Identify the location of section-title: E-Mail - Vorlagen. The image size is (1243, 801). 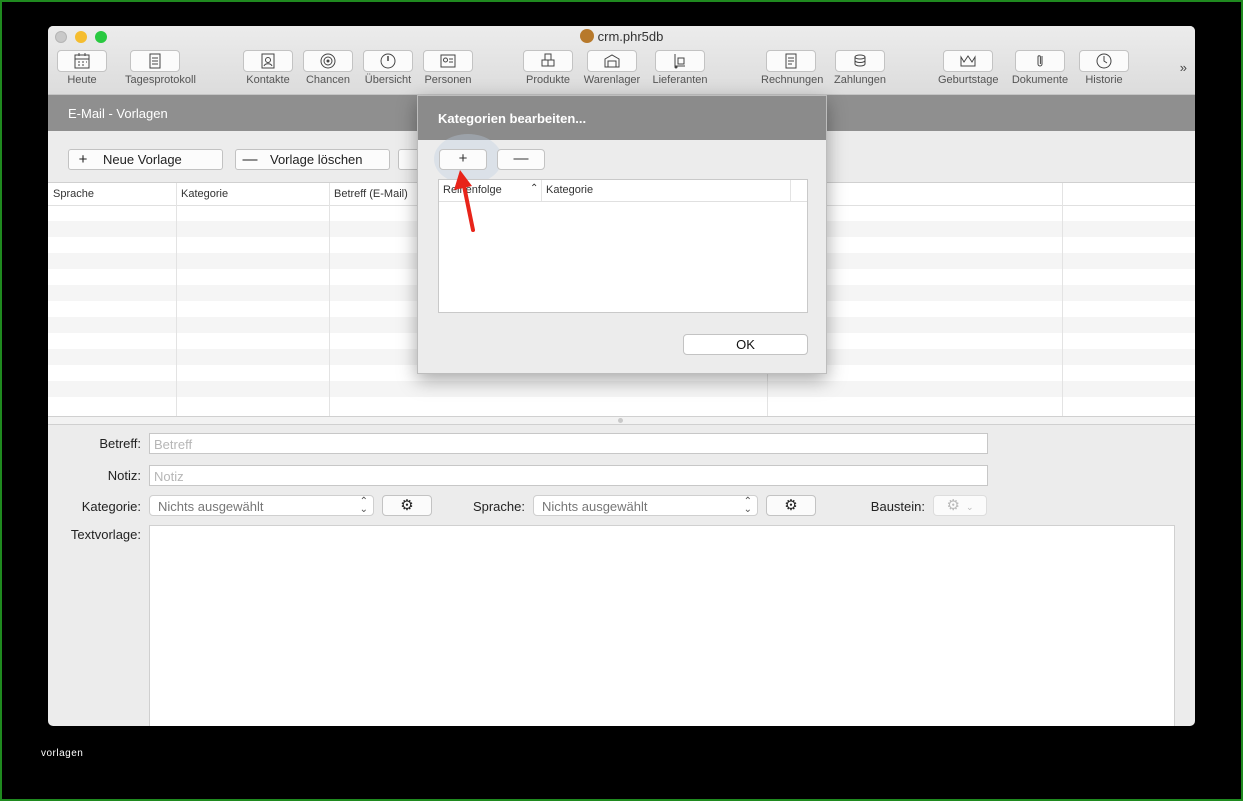
(118, 113).